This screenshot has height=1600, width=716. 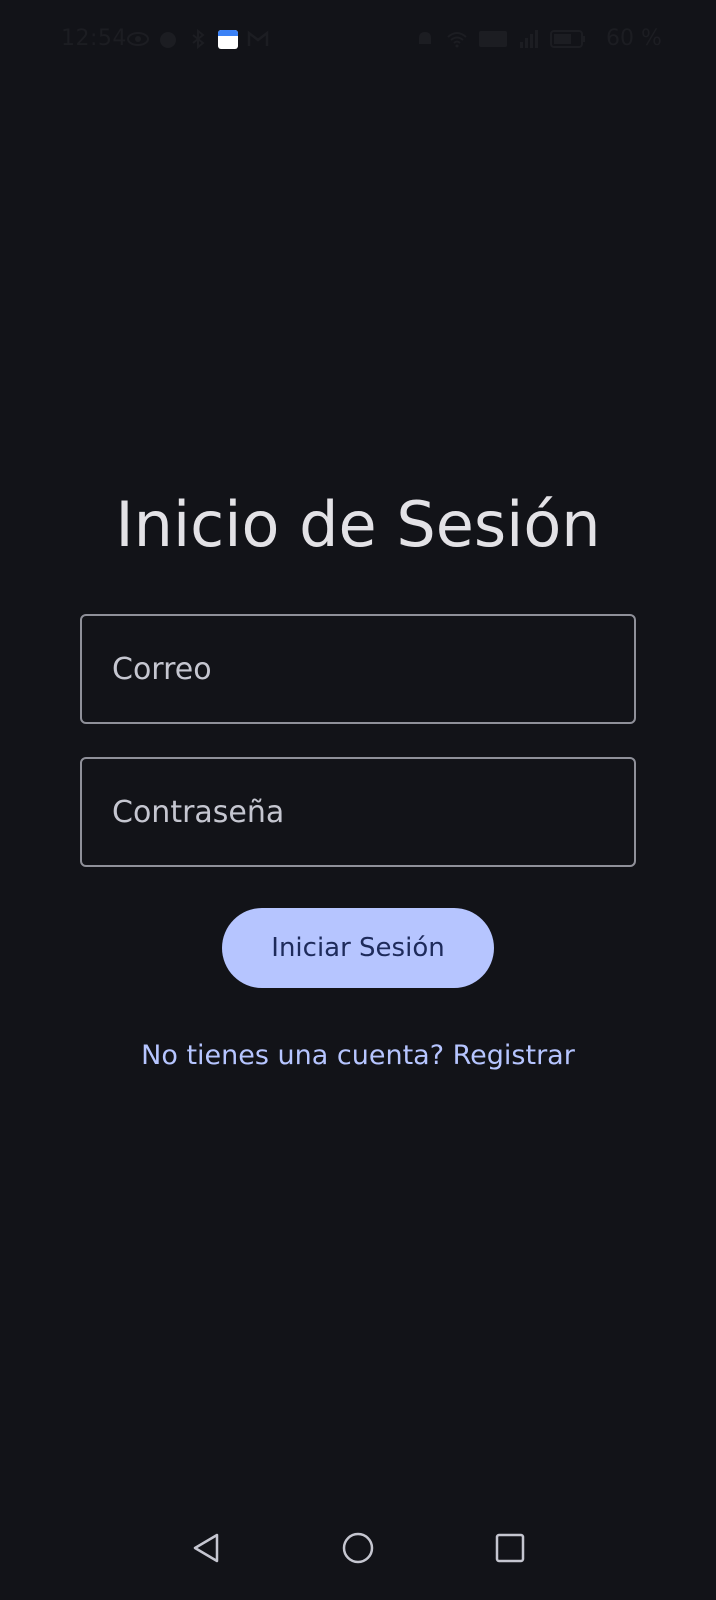 What do you see at coordinates (94, 38) in the screenshot?
I see `status-time: 12:54` at bounding box center [94, 38].